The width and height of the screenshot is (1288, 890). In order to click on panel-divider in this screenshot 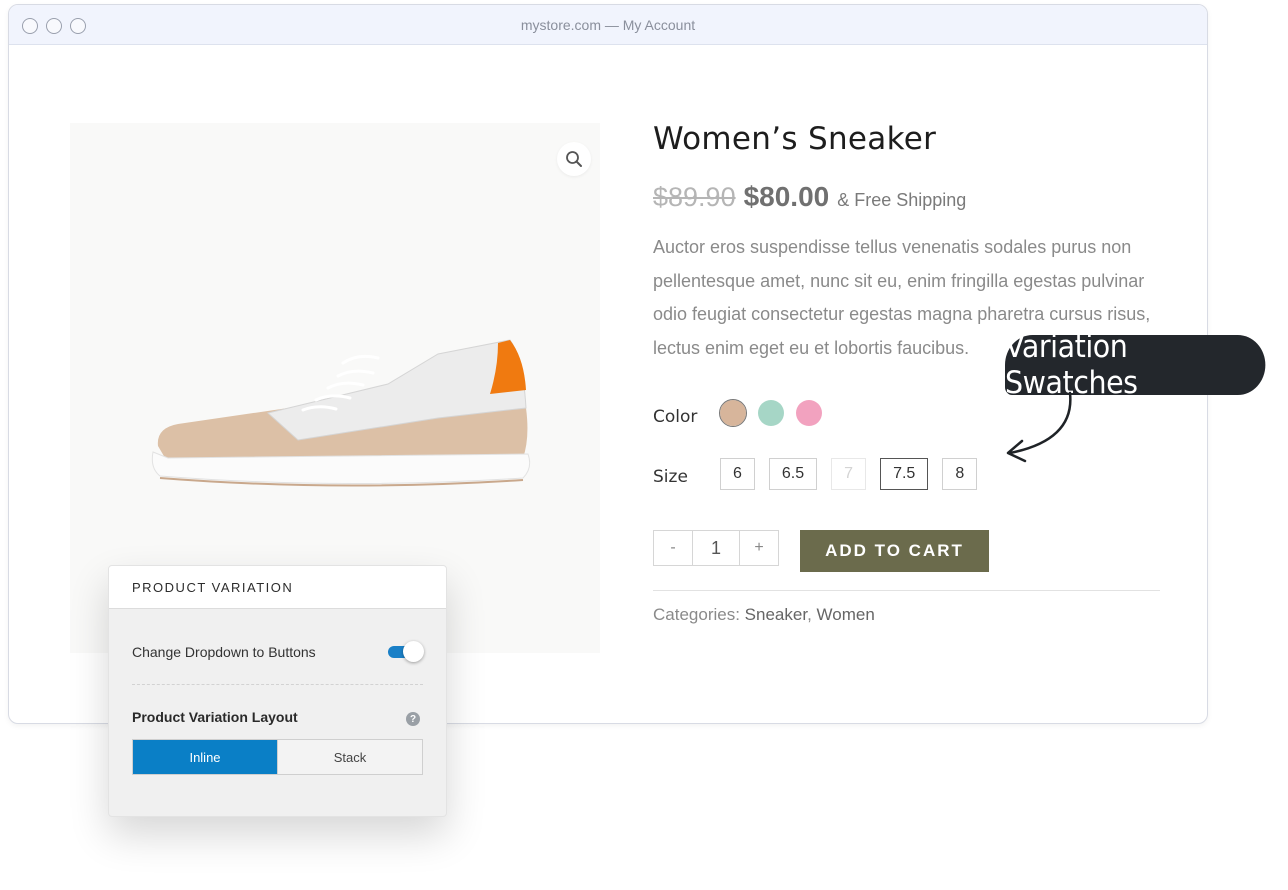, I will do `click(277, 684)`.